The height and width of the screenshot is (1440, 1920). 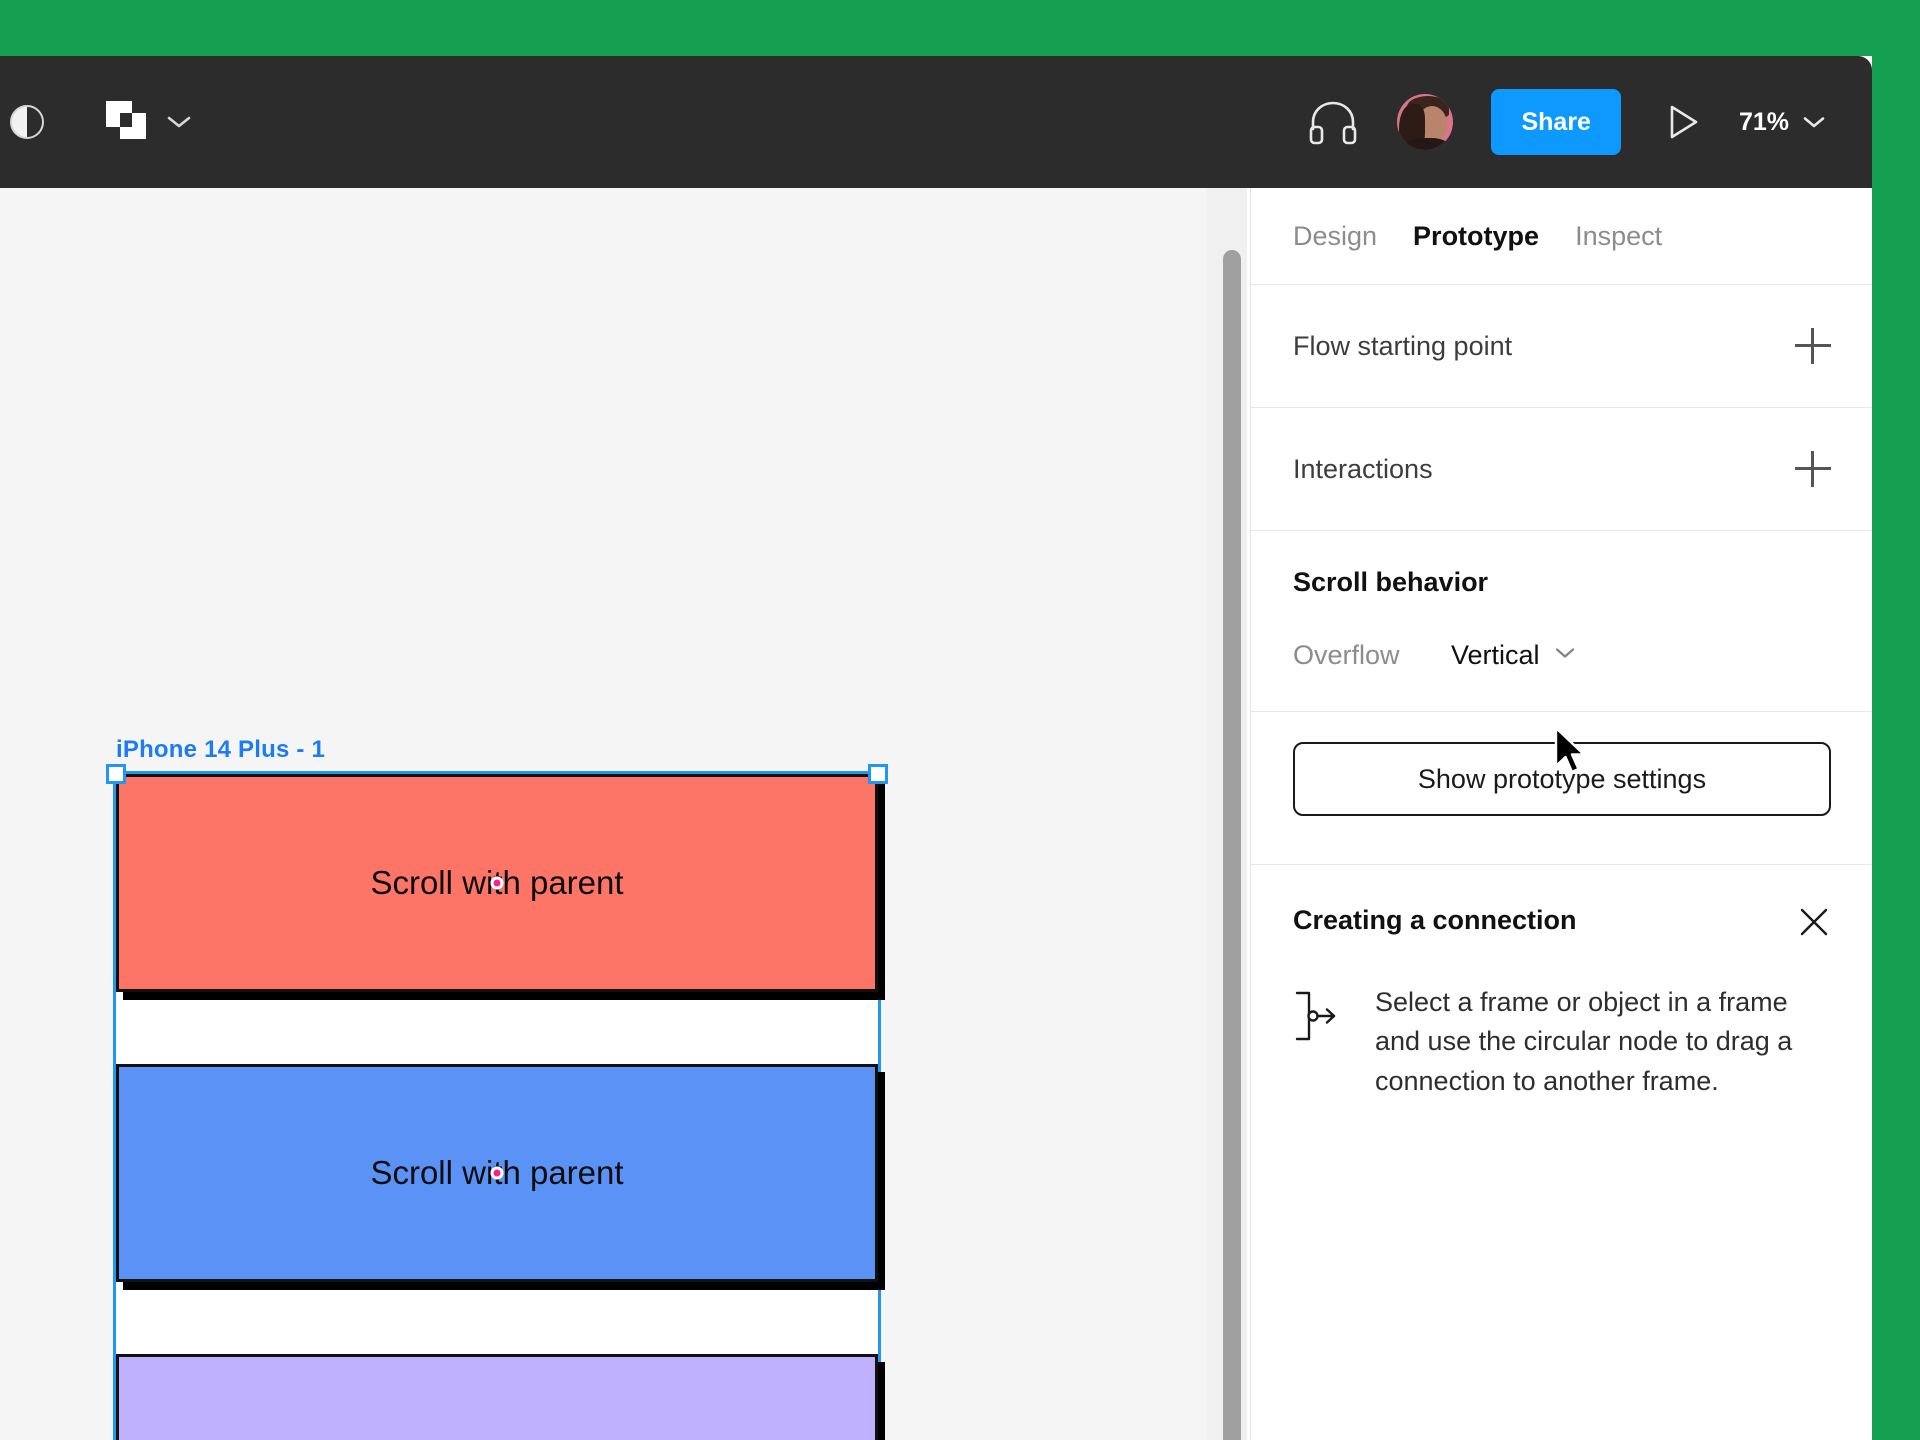 I want to click on connection-node-icon, so click(x=1316, y=1016).